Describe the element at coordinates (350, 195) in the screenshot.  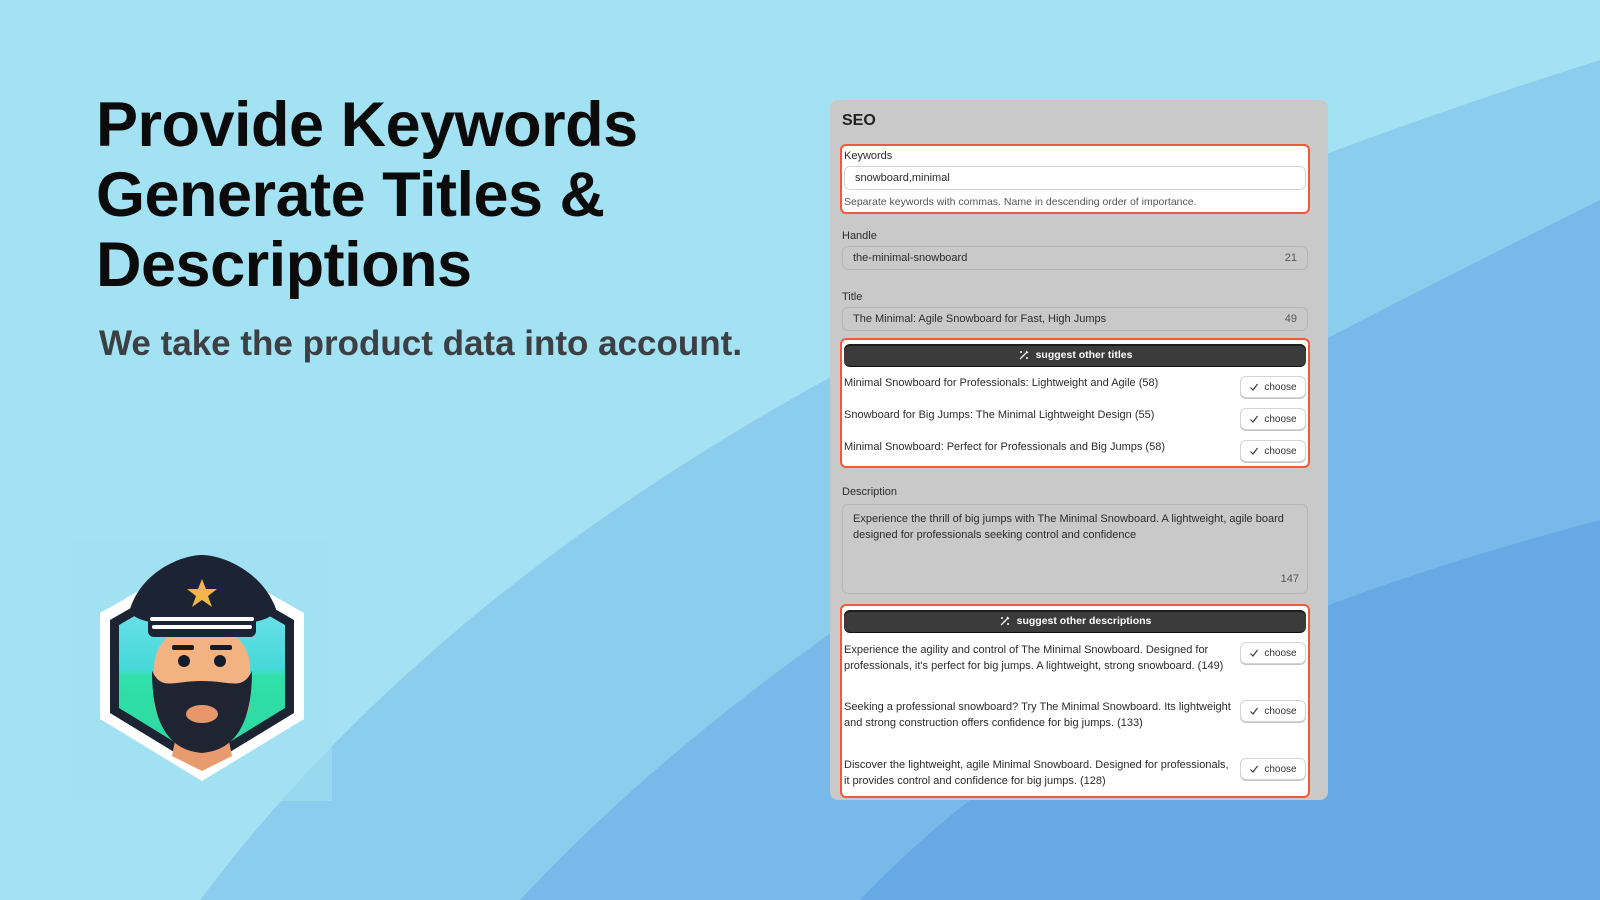
I see `hero-title-line: Generate Titles &` at that location.